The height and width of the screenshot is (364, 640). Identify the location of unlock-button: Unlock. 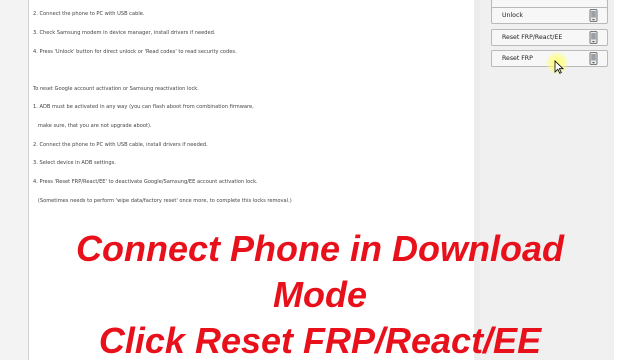
(549, 15).